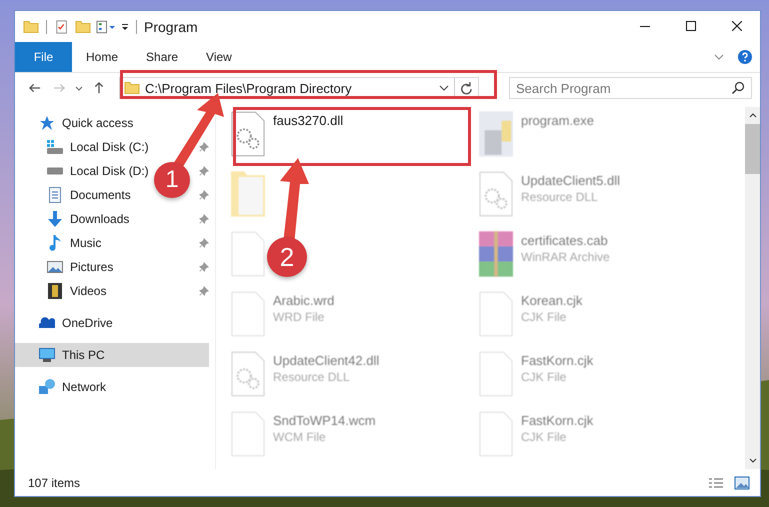  I want to click on film-icon, so click(55, 291).